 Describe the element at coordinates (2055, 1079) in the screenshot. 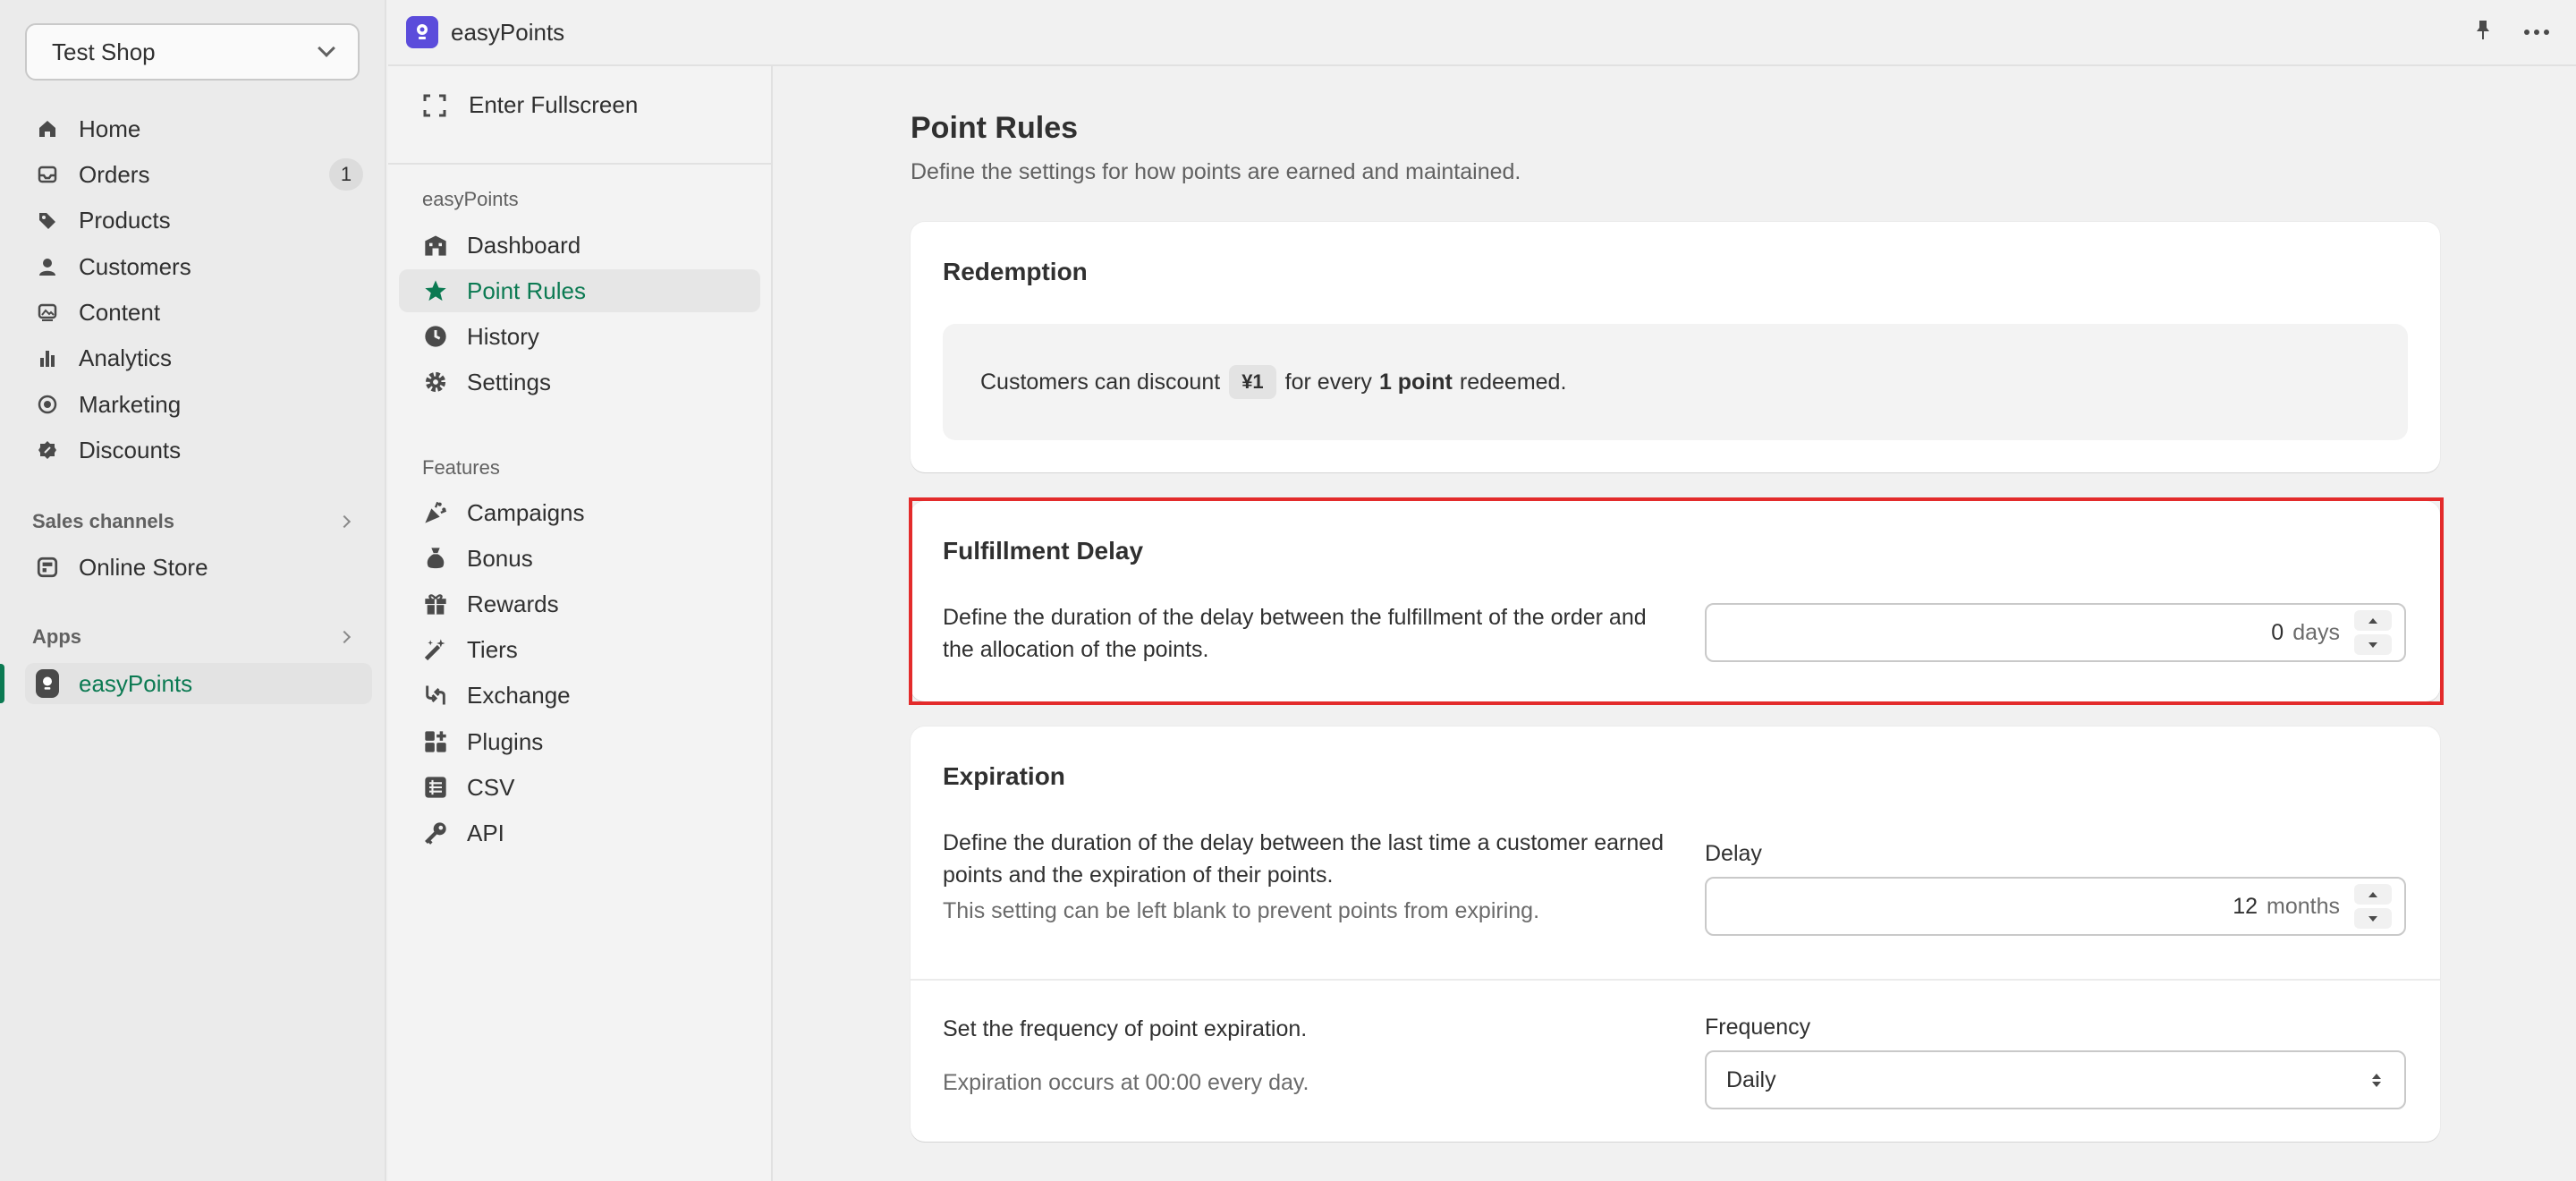

I see `frequency-select: Daily` at that location.